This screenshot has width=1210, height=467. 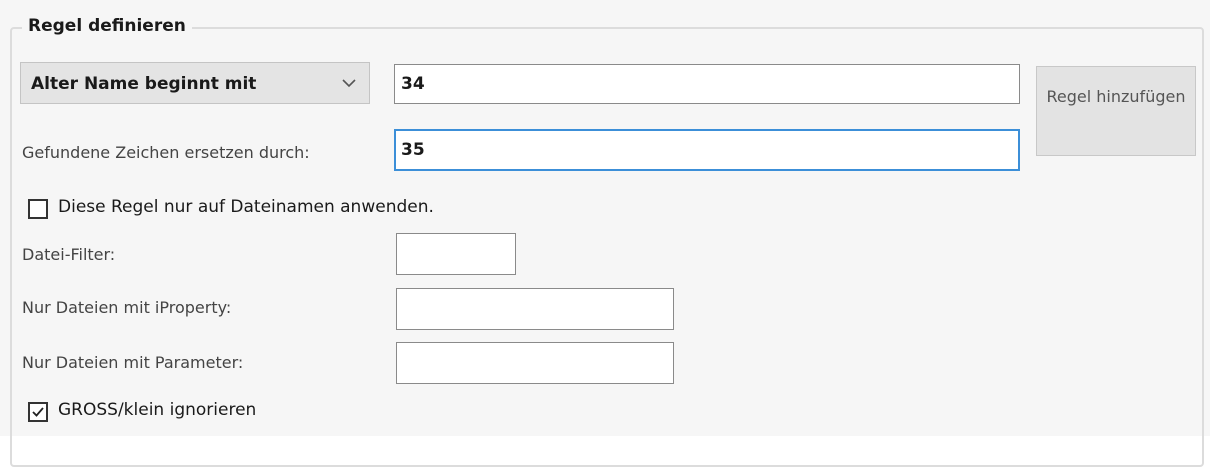 I want to click on search-value-input, so click(x=707, y=84).